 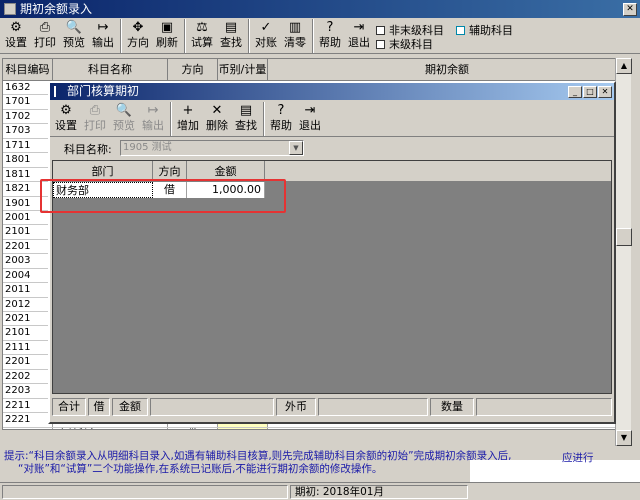 I want to click on direction-cell: 贷, so click(x=193, y=428).